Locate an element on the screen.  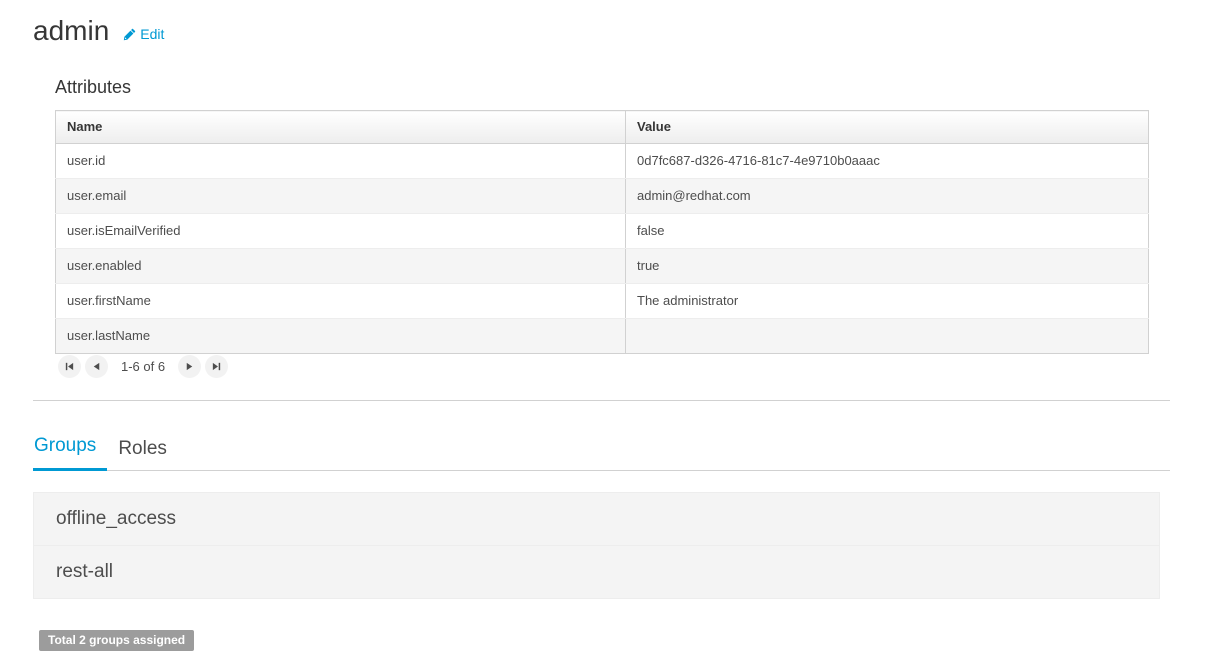
cell-attribute-name: user.enabled is located at coordinates (340, 266).